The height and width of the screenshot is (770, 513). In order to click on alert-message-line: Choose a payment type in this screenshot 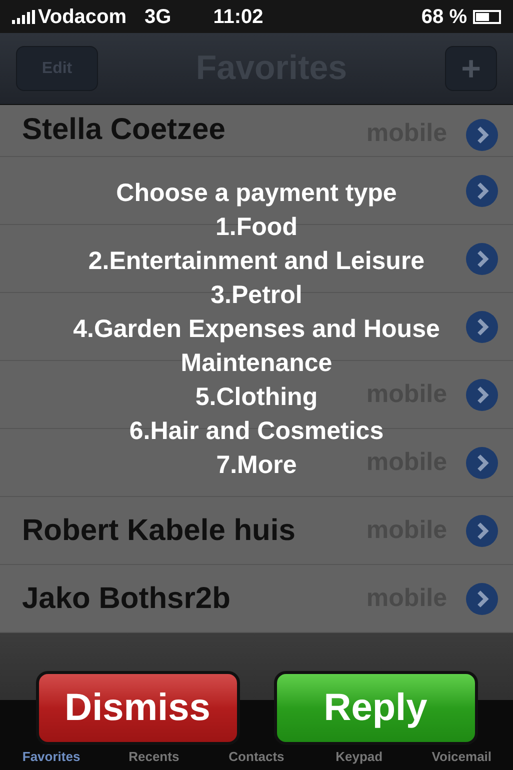, I will do `click(256, 193)`.